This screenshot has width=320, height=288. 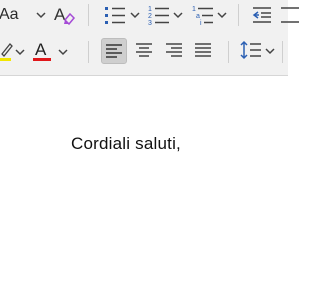 I want to click on align-left-button, so click(x=114, y=51).